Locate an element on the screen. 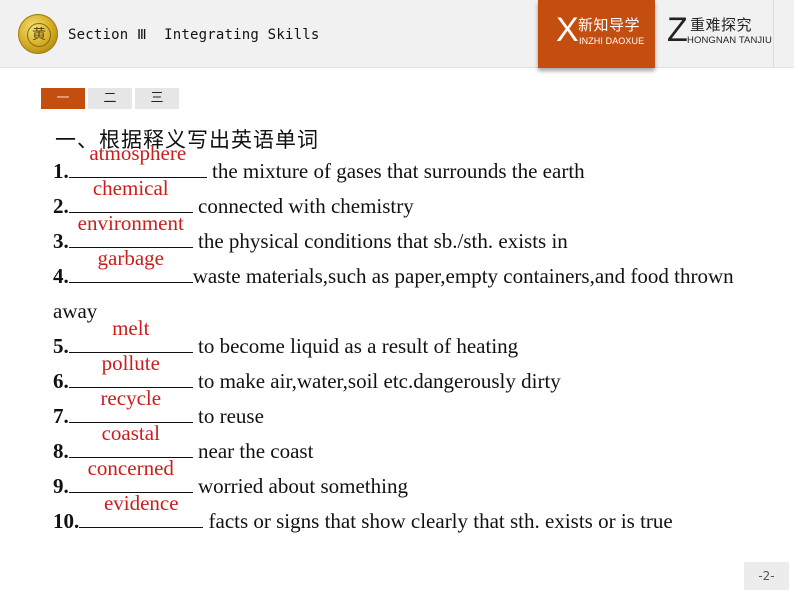 This screenshot has height=596, width=794. nav-letter: X is located at coordinates (567, 30).